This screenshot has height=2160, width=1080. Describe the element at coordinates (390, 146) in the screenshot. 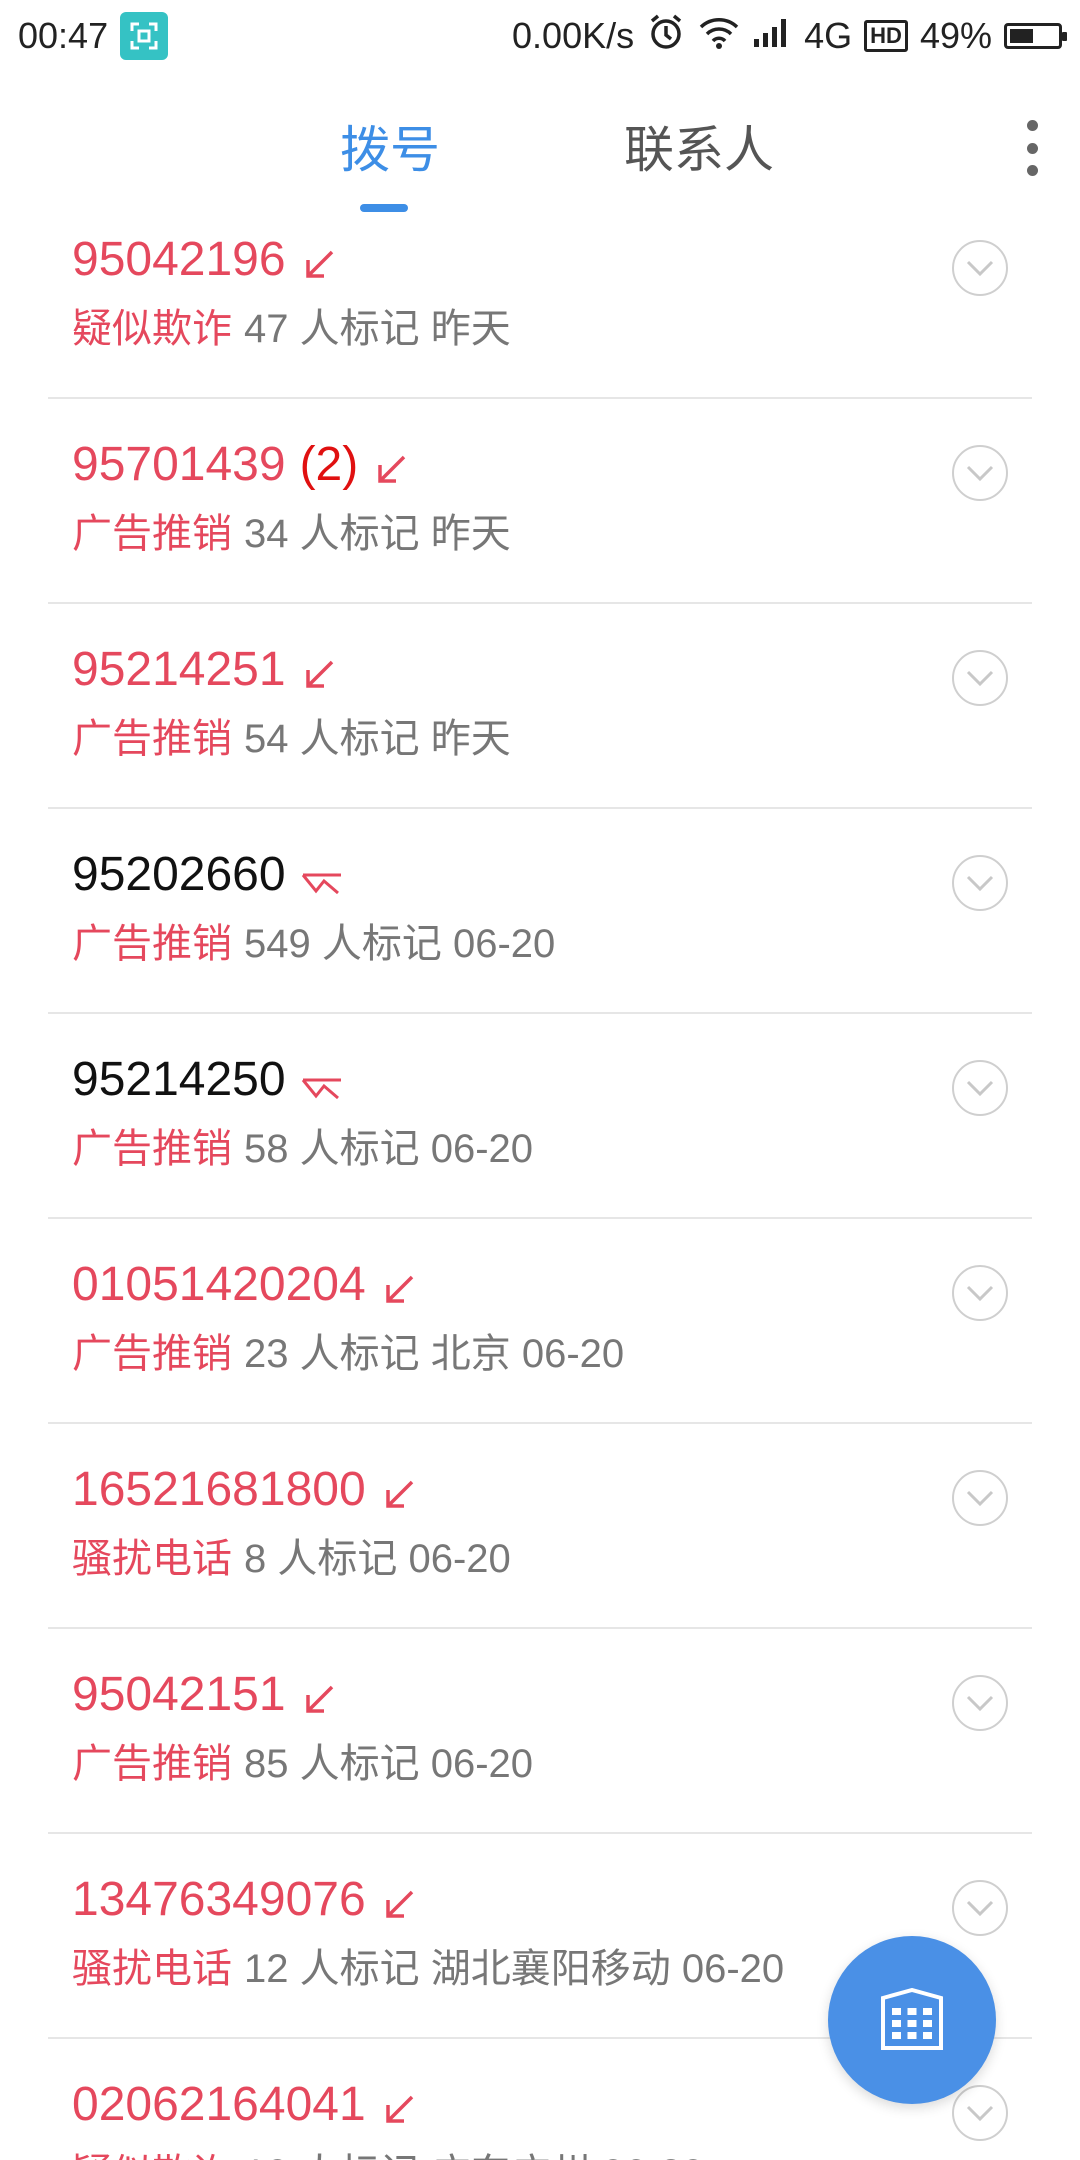

I see `tab-dial: 拨号` at that location.